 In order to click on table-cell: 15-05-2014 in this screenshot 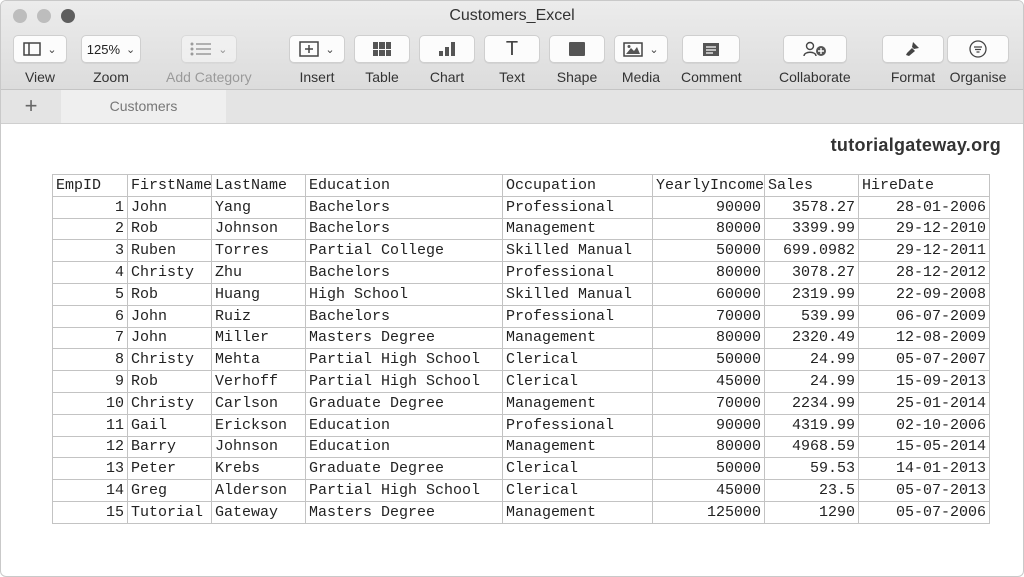, I will do `click(924, 447)`.